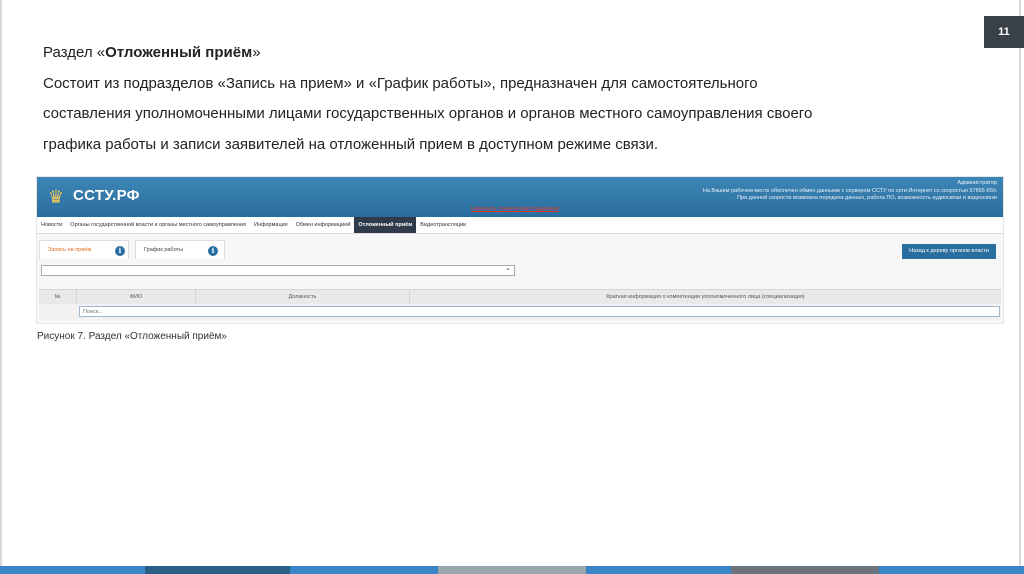 Image resolution: width=1024 pixels, height=574 pixels. I want to click on chevron-down-icon: ⌄, so click(508, 268).